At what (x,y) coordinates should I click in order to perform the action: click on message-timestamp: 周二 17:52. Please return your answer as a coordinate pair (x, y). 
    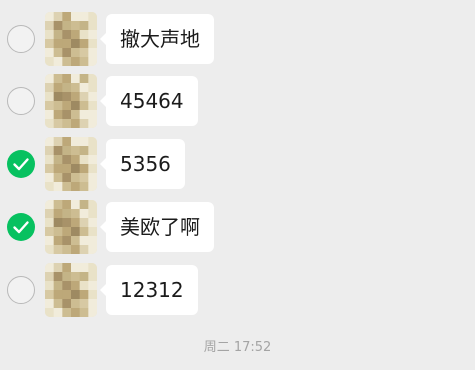
    Looking at the image, I should click on (237, 347).